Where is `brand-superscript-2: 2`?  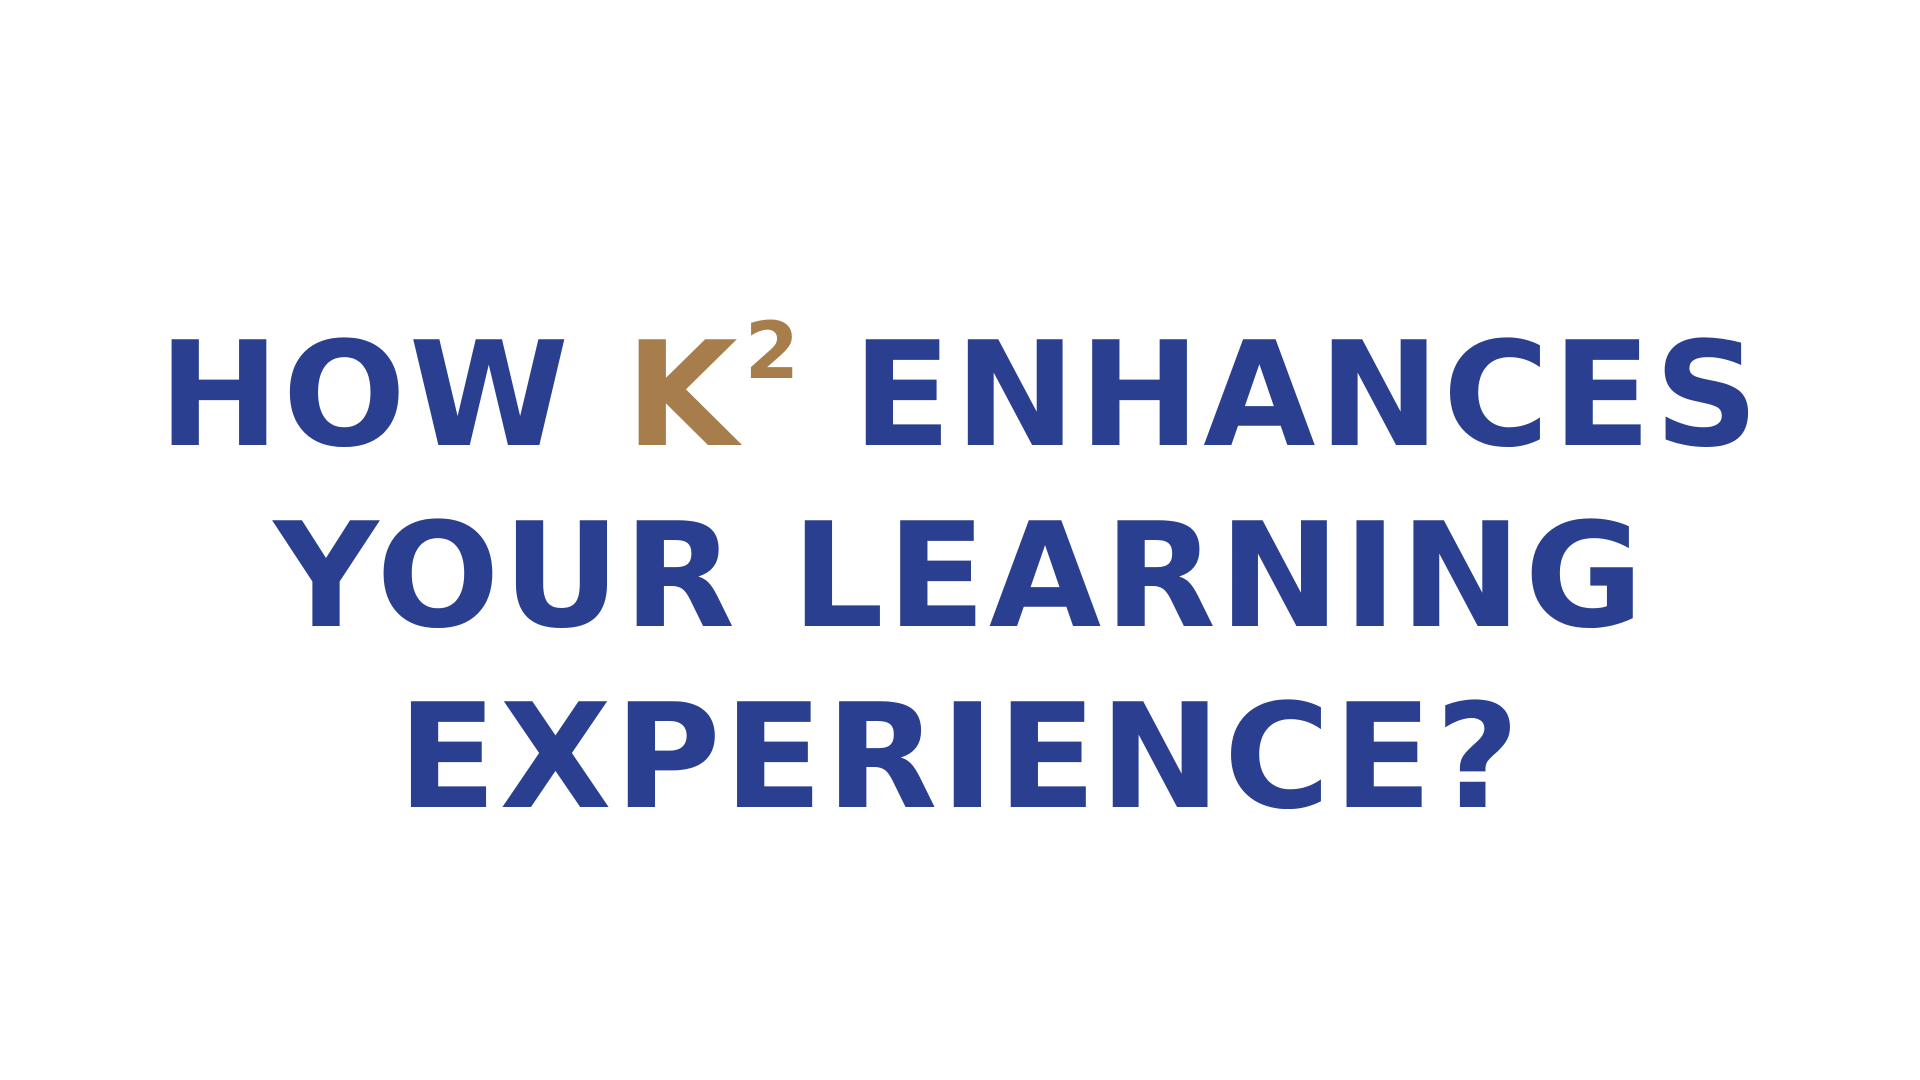 brand-superscript-2: 2 is located at coordinates (771, 352).